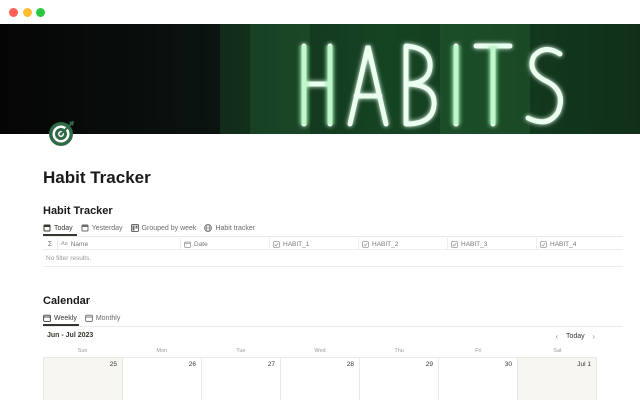 This screenshot has width=640, height=400. I want to click on column-label: Name, so click(79, 244).